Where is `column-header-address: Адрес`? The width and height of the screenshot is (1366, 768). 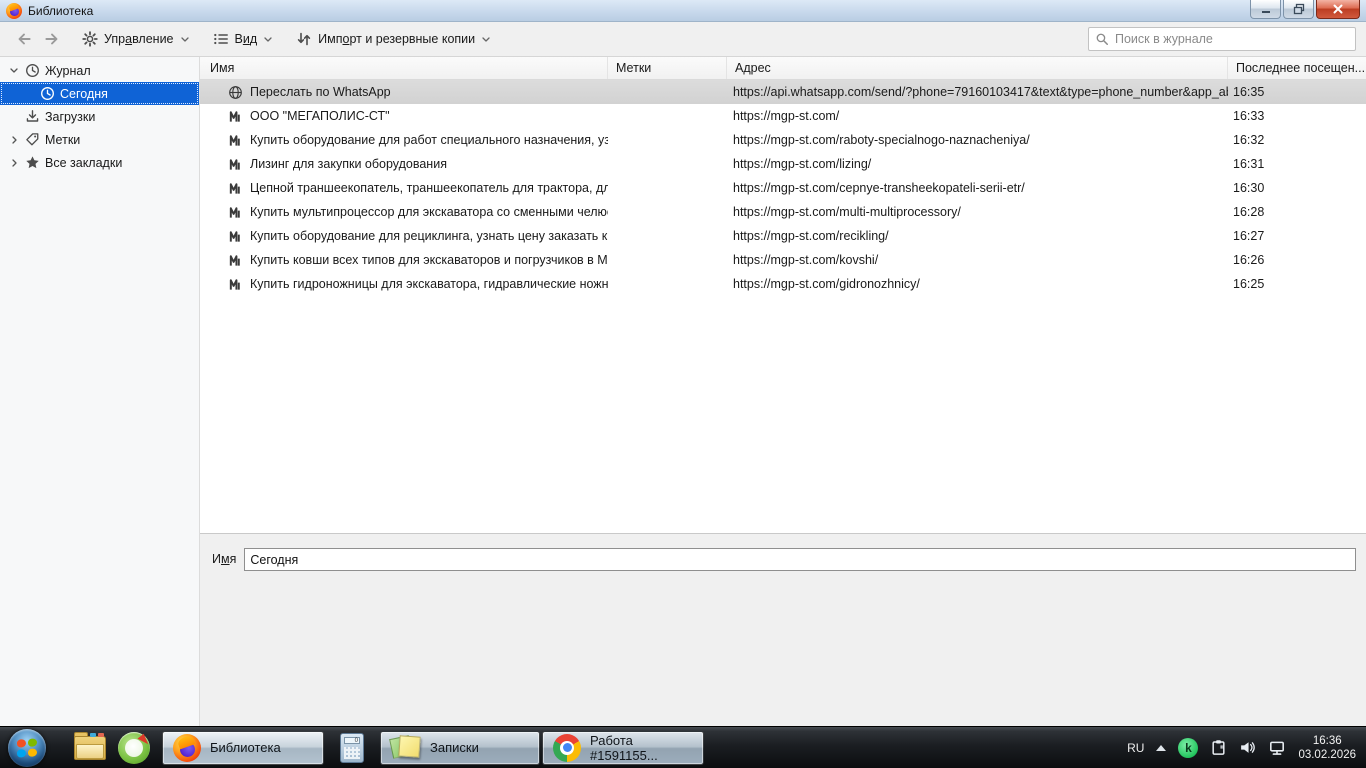 column-header-address: Адрес is located at coordinates (977, 68).